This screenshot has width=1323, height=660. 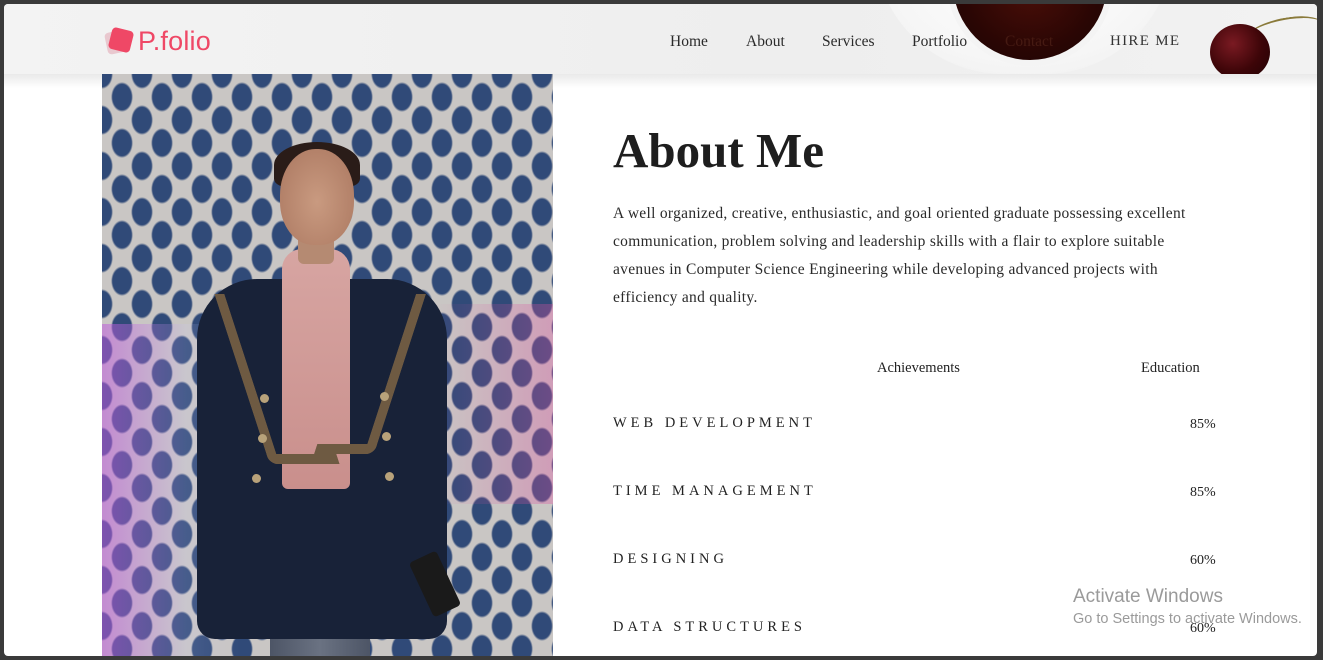 I want to click on nav-contact: Contact, so click(x=1029, y=42).